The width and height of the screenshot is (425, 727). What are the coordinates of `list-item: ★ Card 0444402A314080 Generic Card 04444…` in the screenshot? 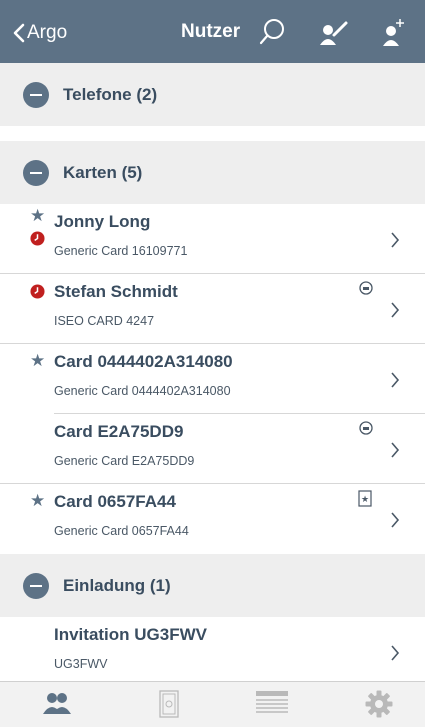 It's located at (212, 379).